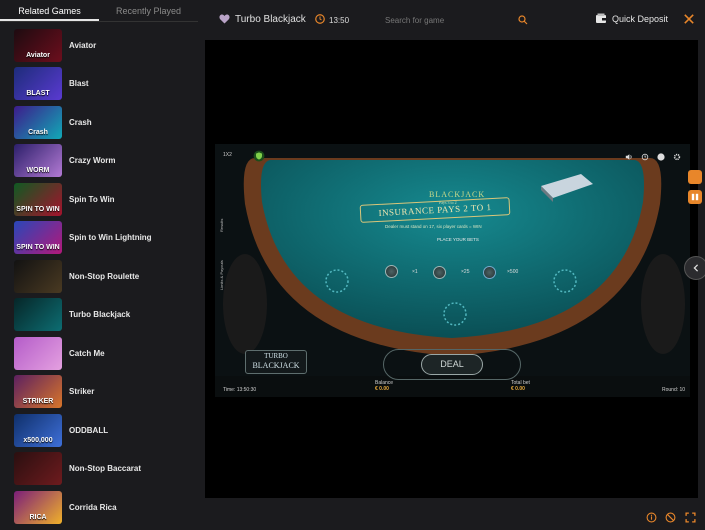  Describe the element at coordinates (276, 356) in the screenshot. I see `logo-top-text: TURBO` at that location.